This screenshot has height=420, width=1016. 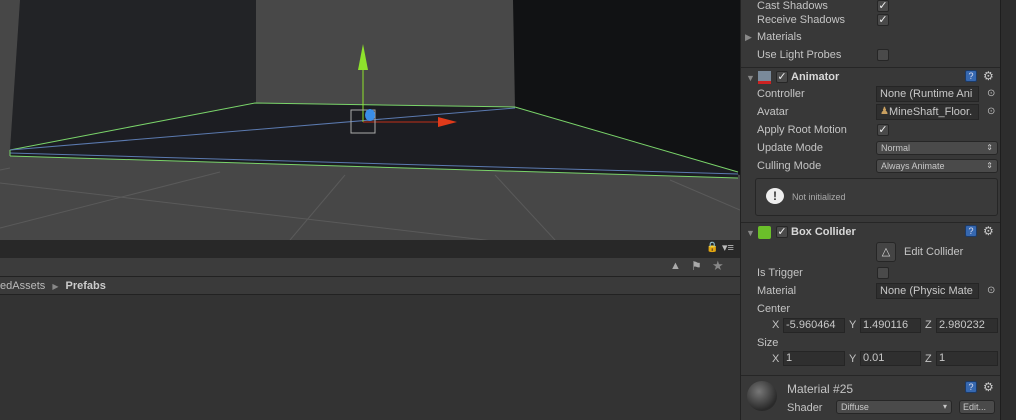 I want to click on receive-shadows-label: Receive Shadows, so click(x=801, y=20).